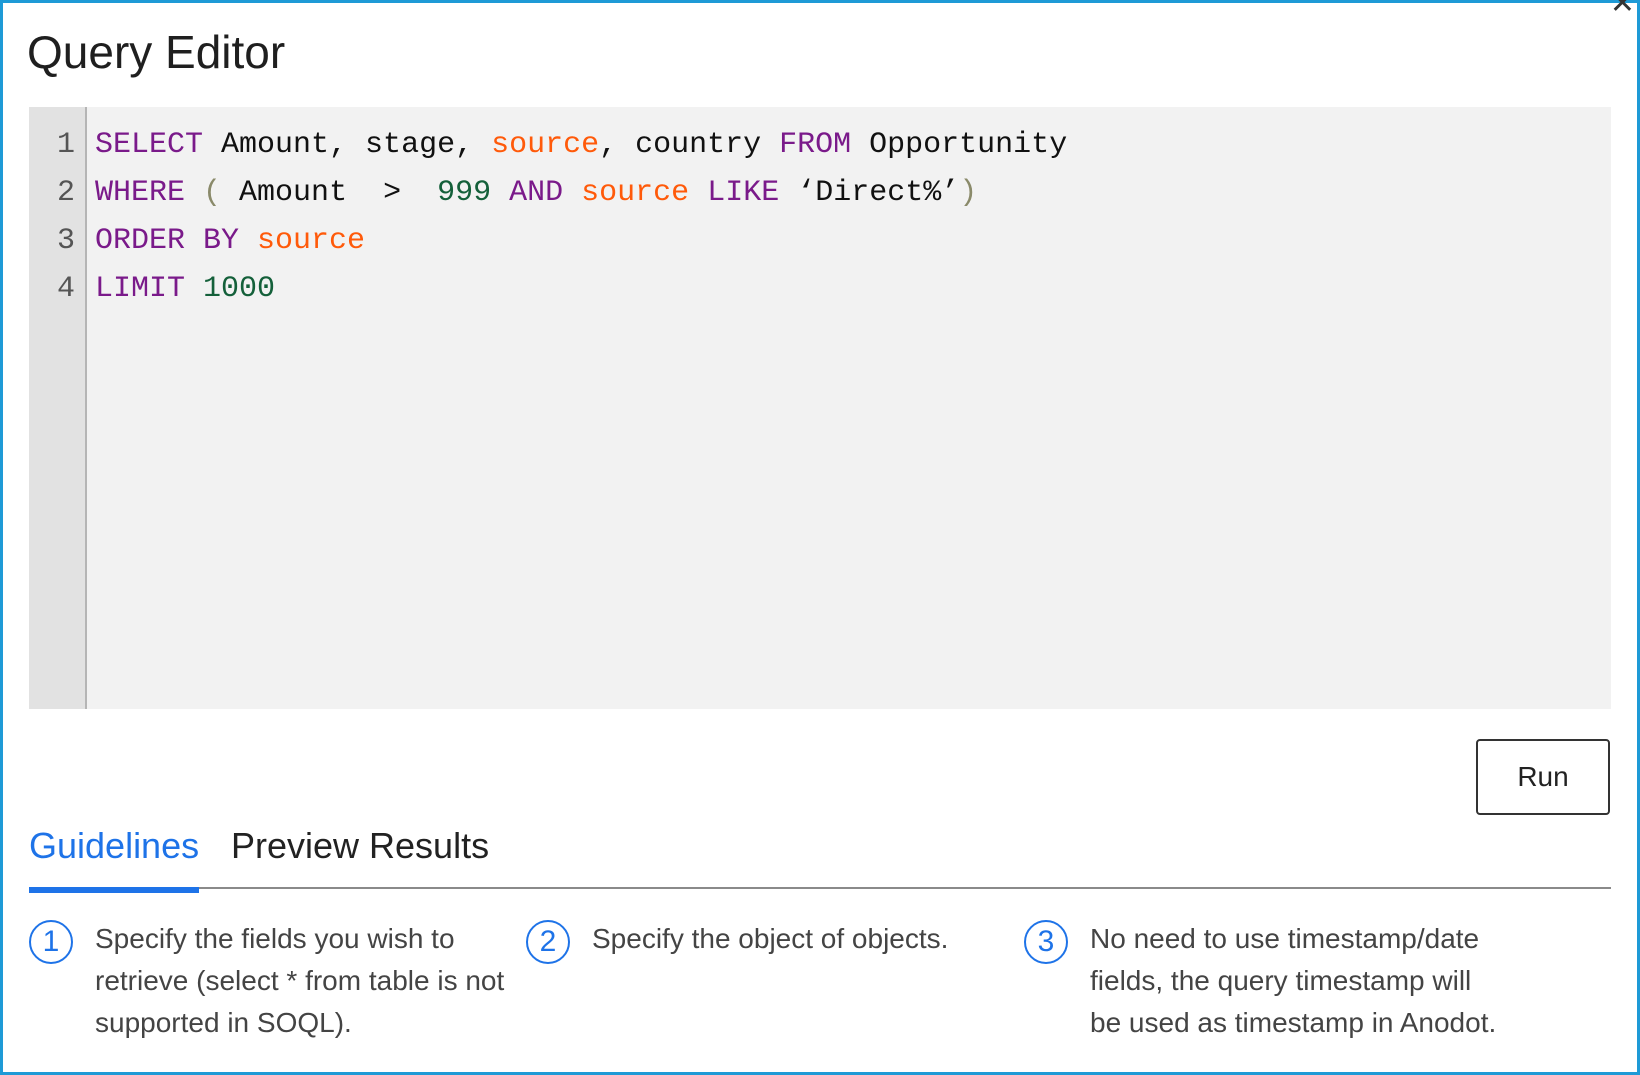 The height and width of the screenshot is (1075, 1640). What do you see at coordinates (464, 193) in the screenshot?
I see `code-token: 999` at bounding box center [464, 193].